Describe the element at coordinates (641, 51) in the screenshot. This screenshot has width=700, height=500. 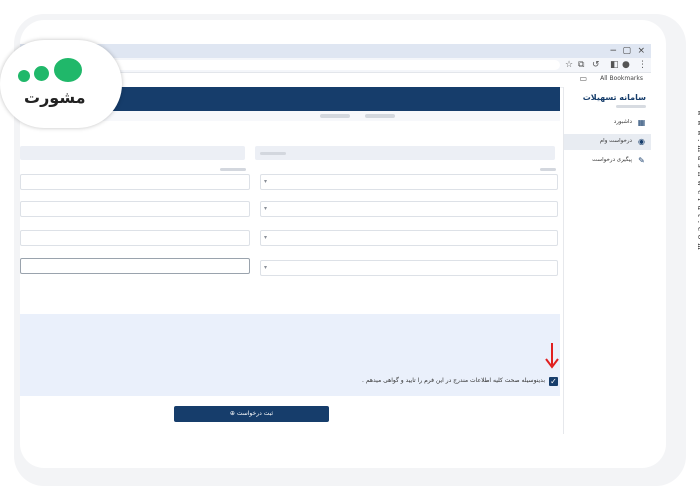
I see `close-icon: ×` at that location.